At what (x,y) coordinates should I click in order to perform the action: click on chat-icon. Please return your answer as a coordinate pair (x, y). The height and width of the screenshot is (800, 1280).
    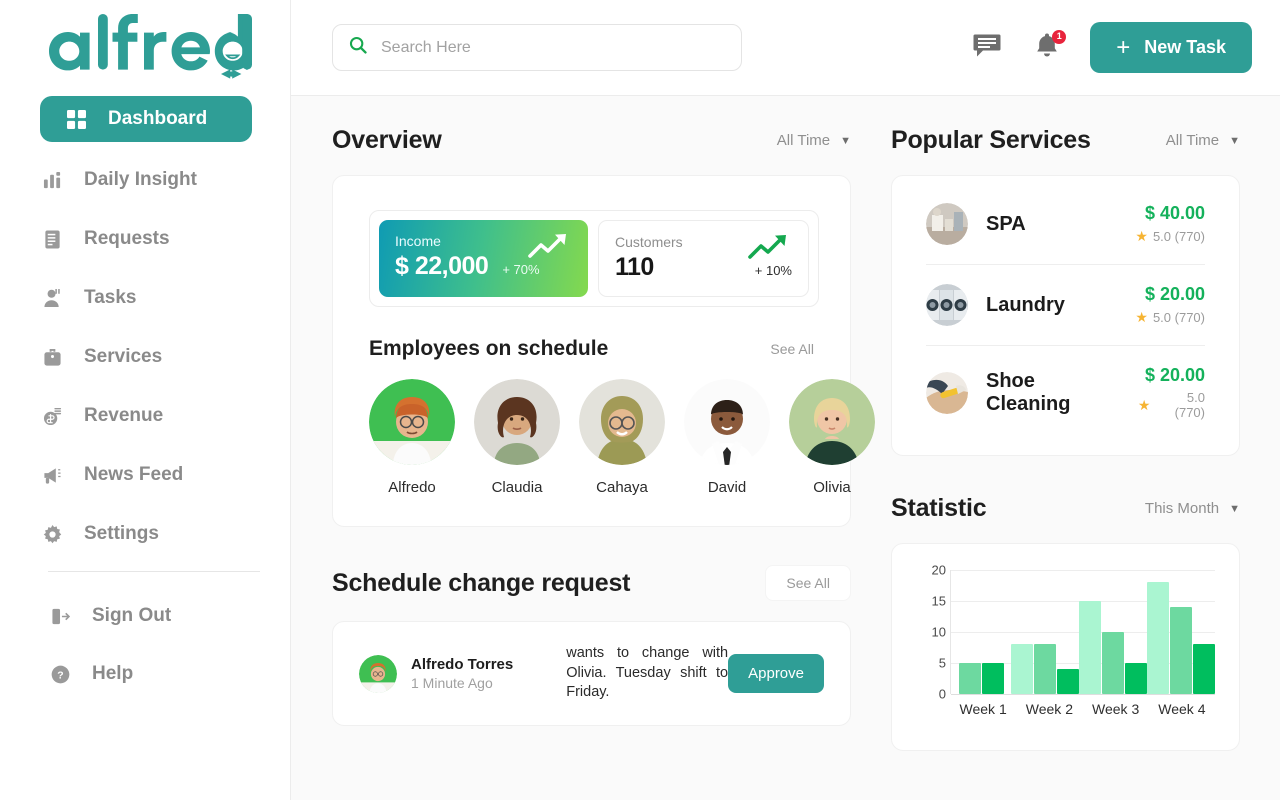
    Looking at the image, I should click on (987, 48).